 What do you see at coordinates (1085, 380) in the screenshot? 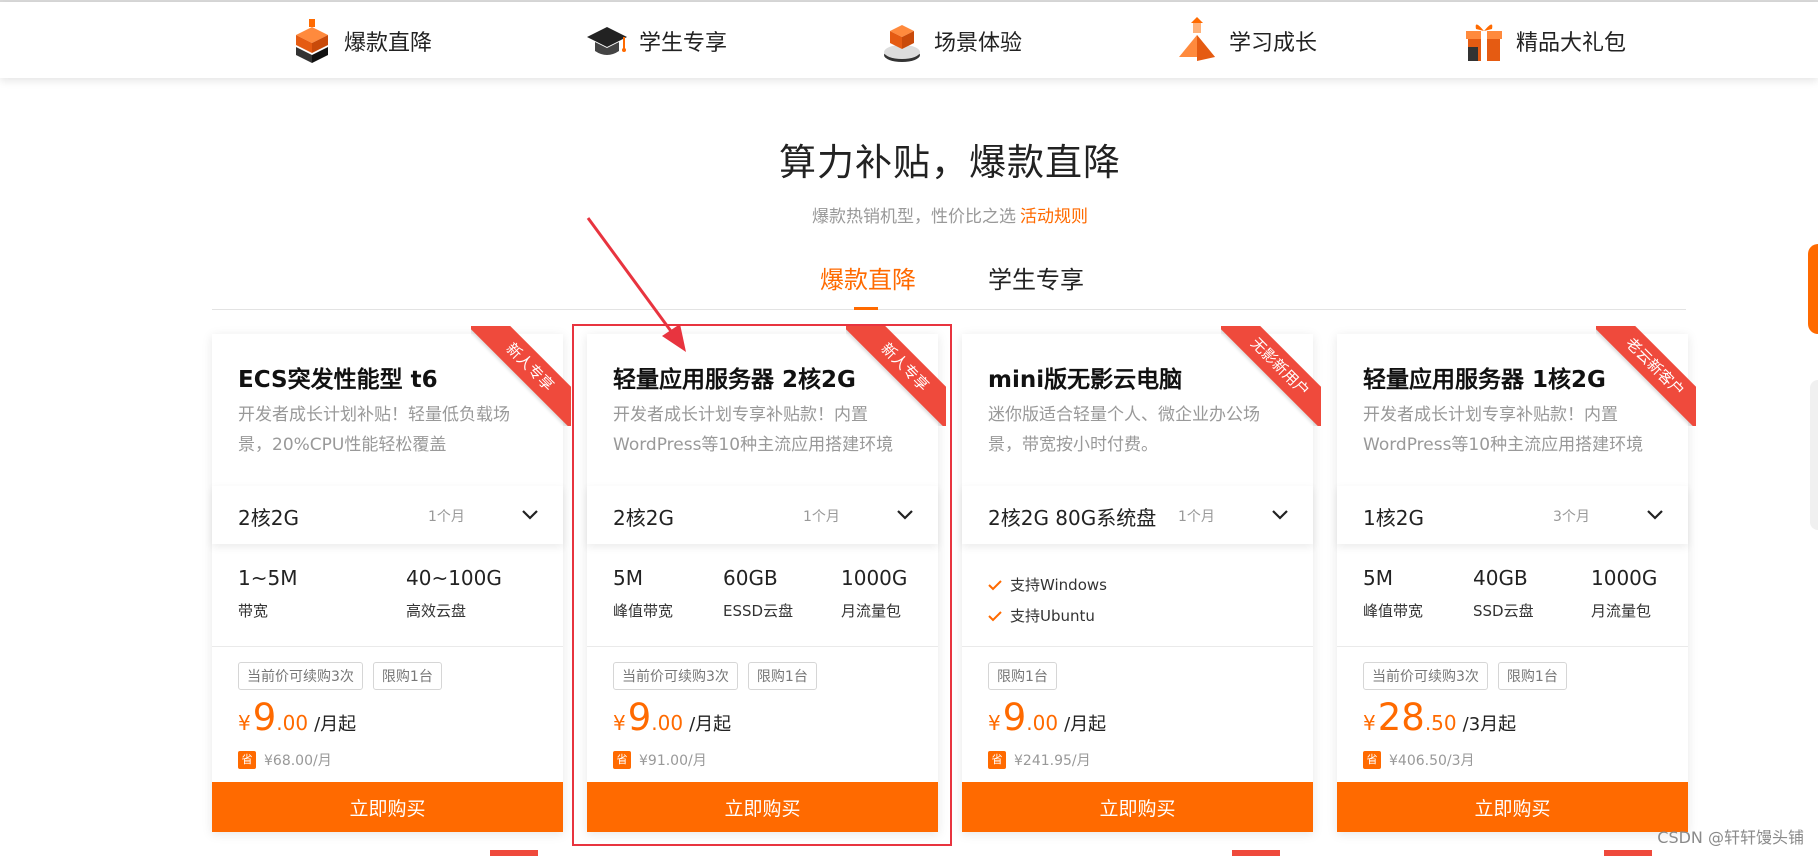
I see `card-title: mini版无影云电脑` at bounding box center [1085, 380].